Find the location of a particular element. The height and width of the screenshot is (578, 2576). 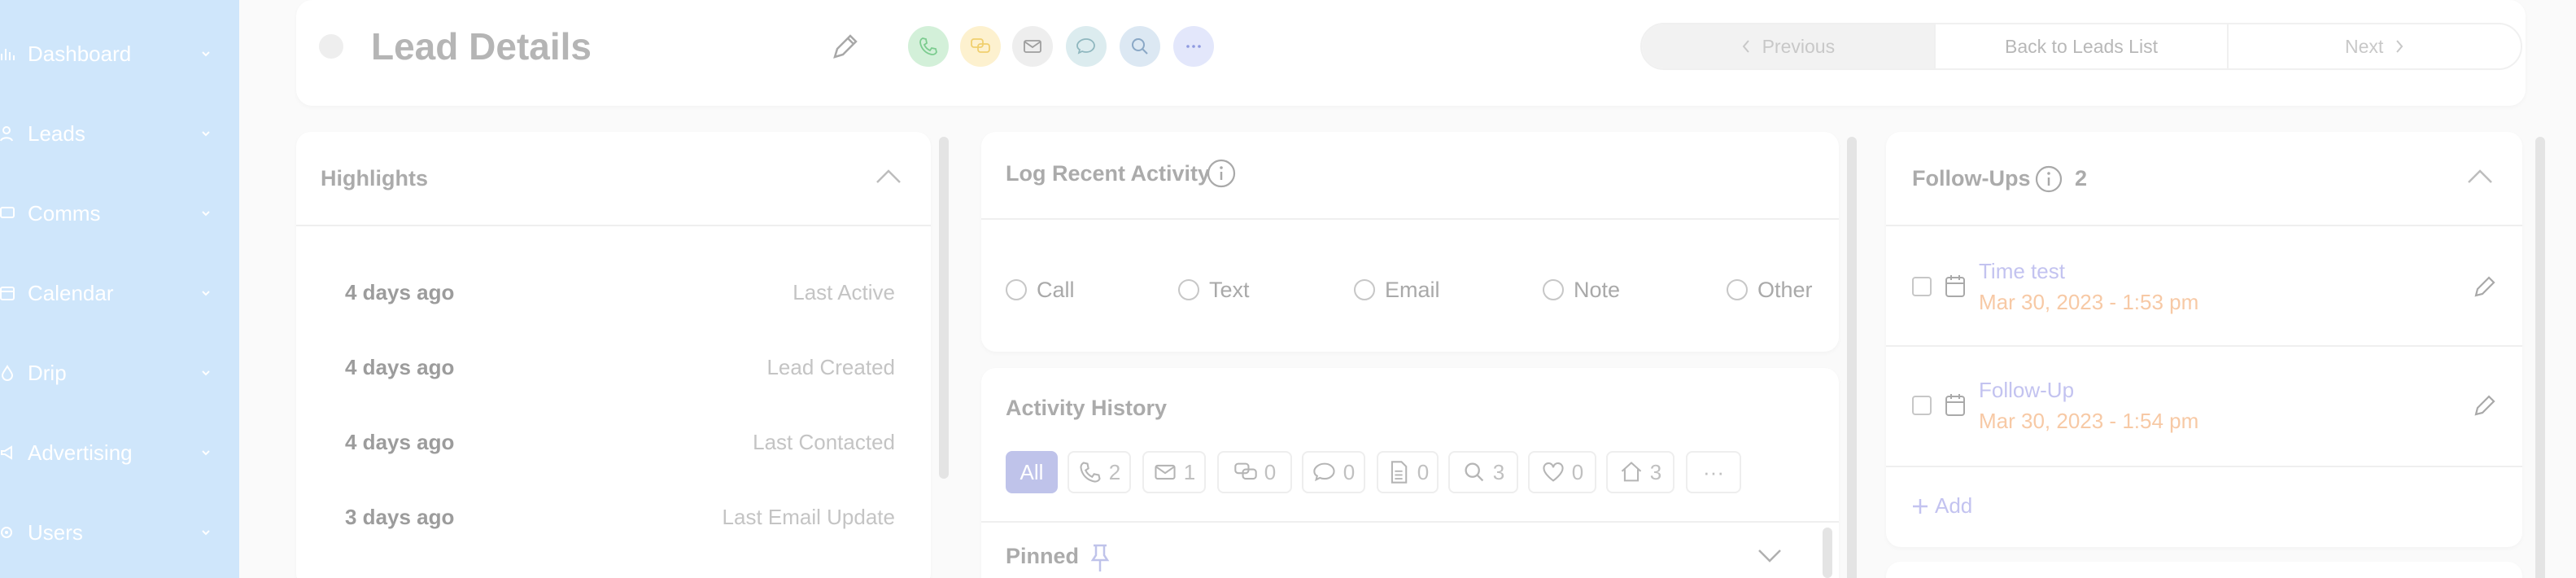

megaphone-icon is located at coordinates (8, 452).